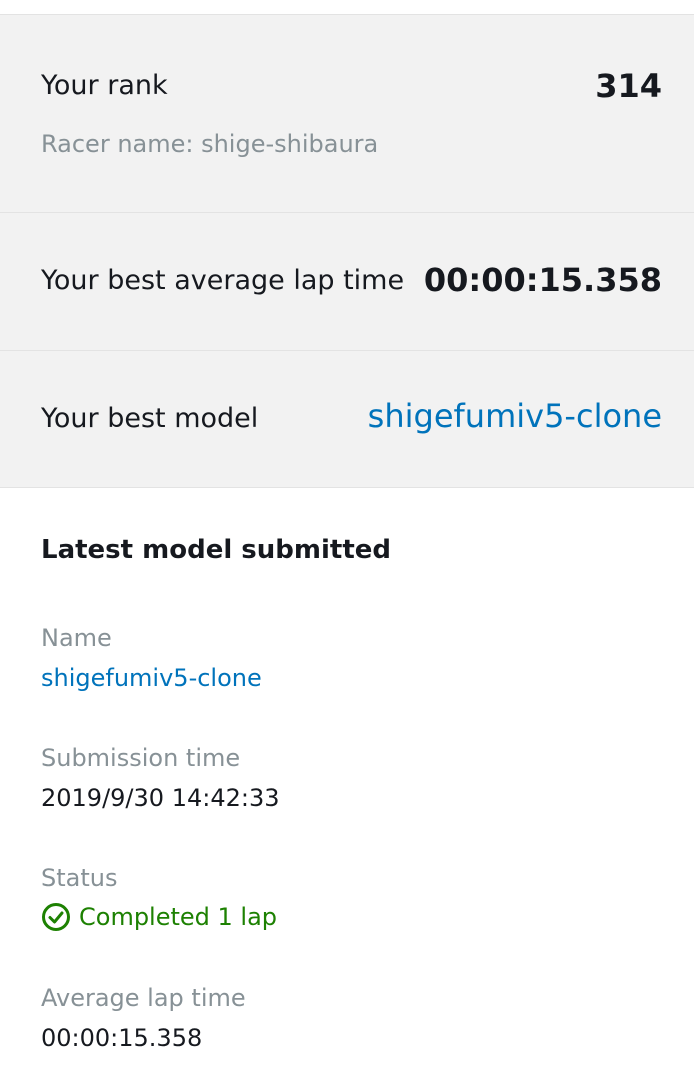 This screenshot has height=1086, width=694. What do you see at coordinates (210, 144) in the screenshot?
I see `racer-name: Racer name: shige-shibaura` at bounding box center [210, 144].